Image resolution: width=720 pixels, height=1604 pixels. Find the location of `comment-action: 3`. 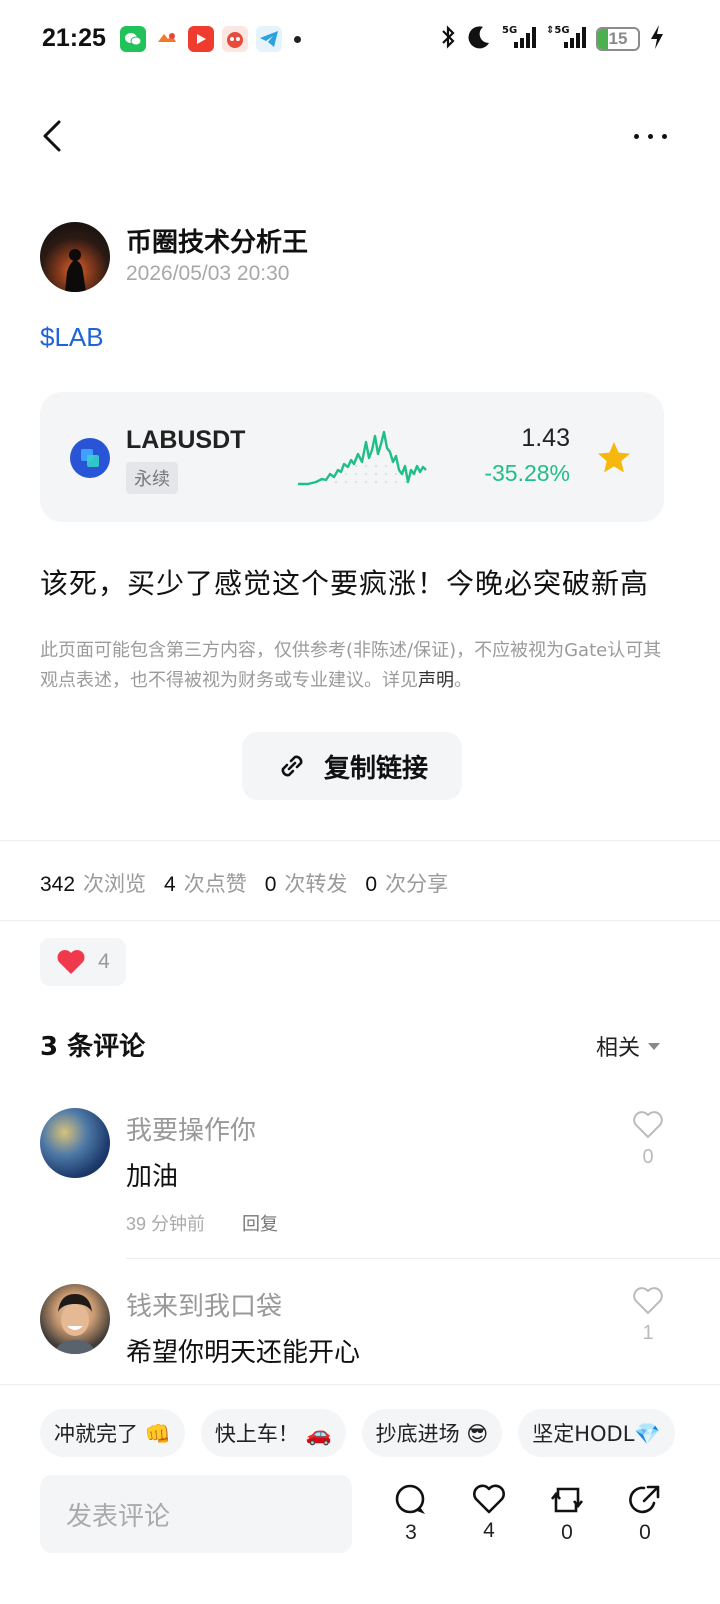

comment-action: 3 is located at coordinates (411, 1514).